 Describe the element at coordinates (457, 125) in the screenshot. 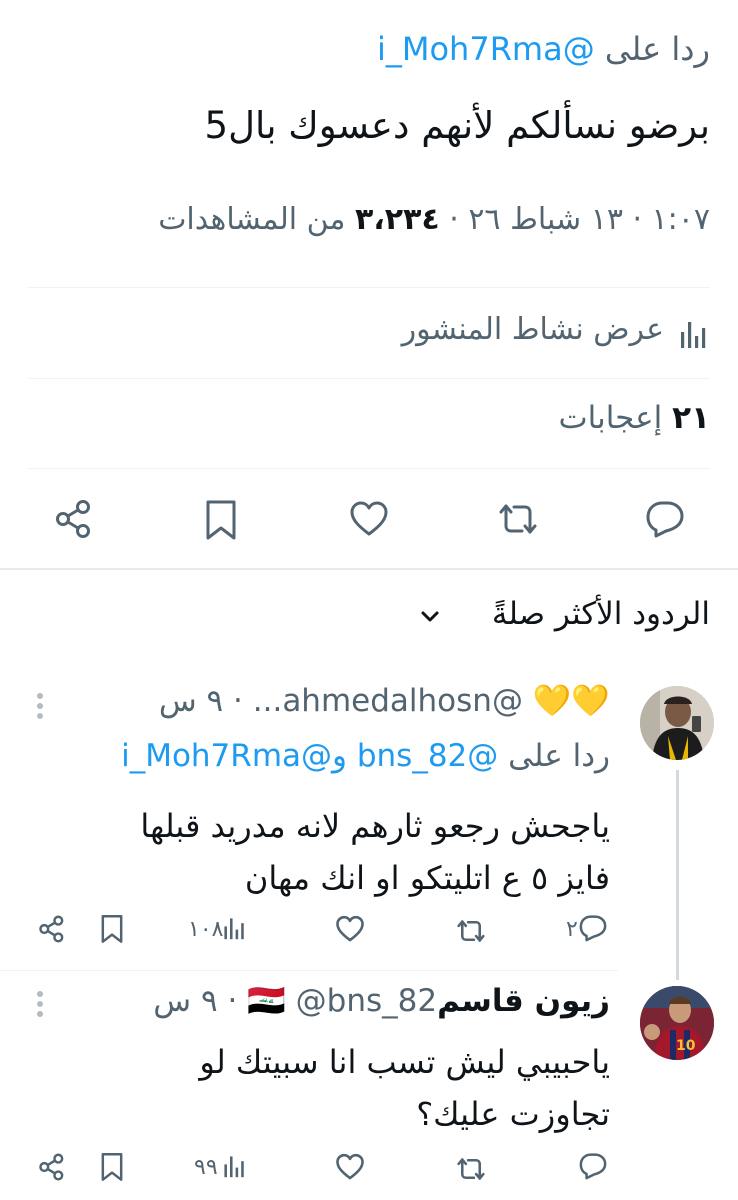

I see `tweet-text: برضو نسألكم لأنهم دعسوك بال5` at that location.